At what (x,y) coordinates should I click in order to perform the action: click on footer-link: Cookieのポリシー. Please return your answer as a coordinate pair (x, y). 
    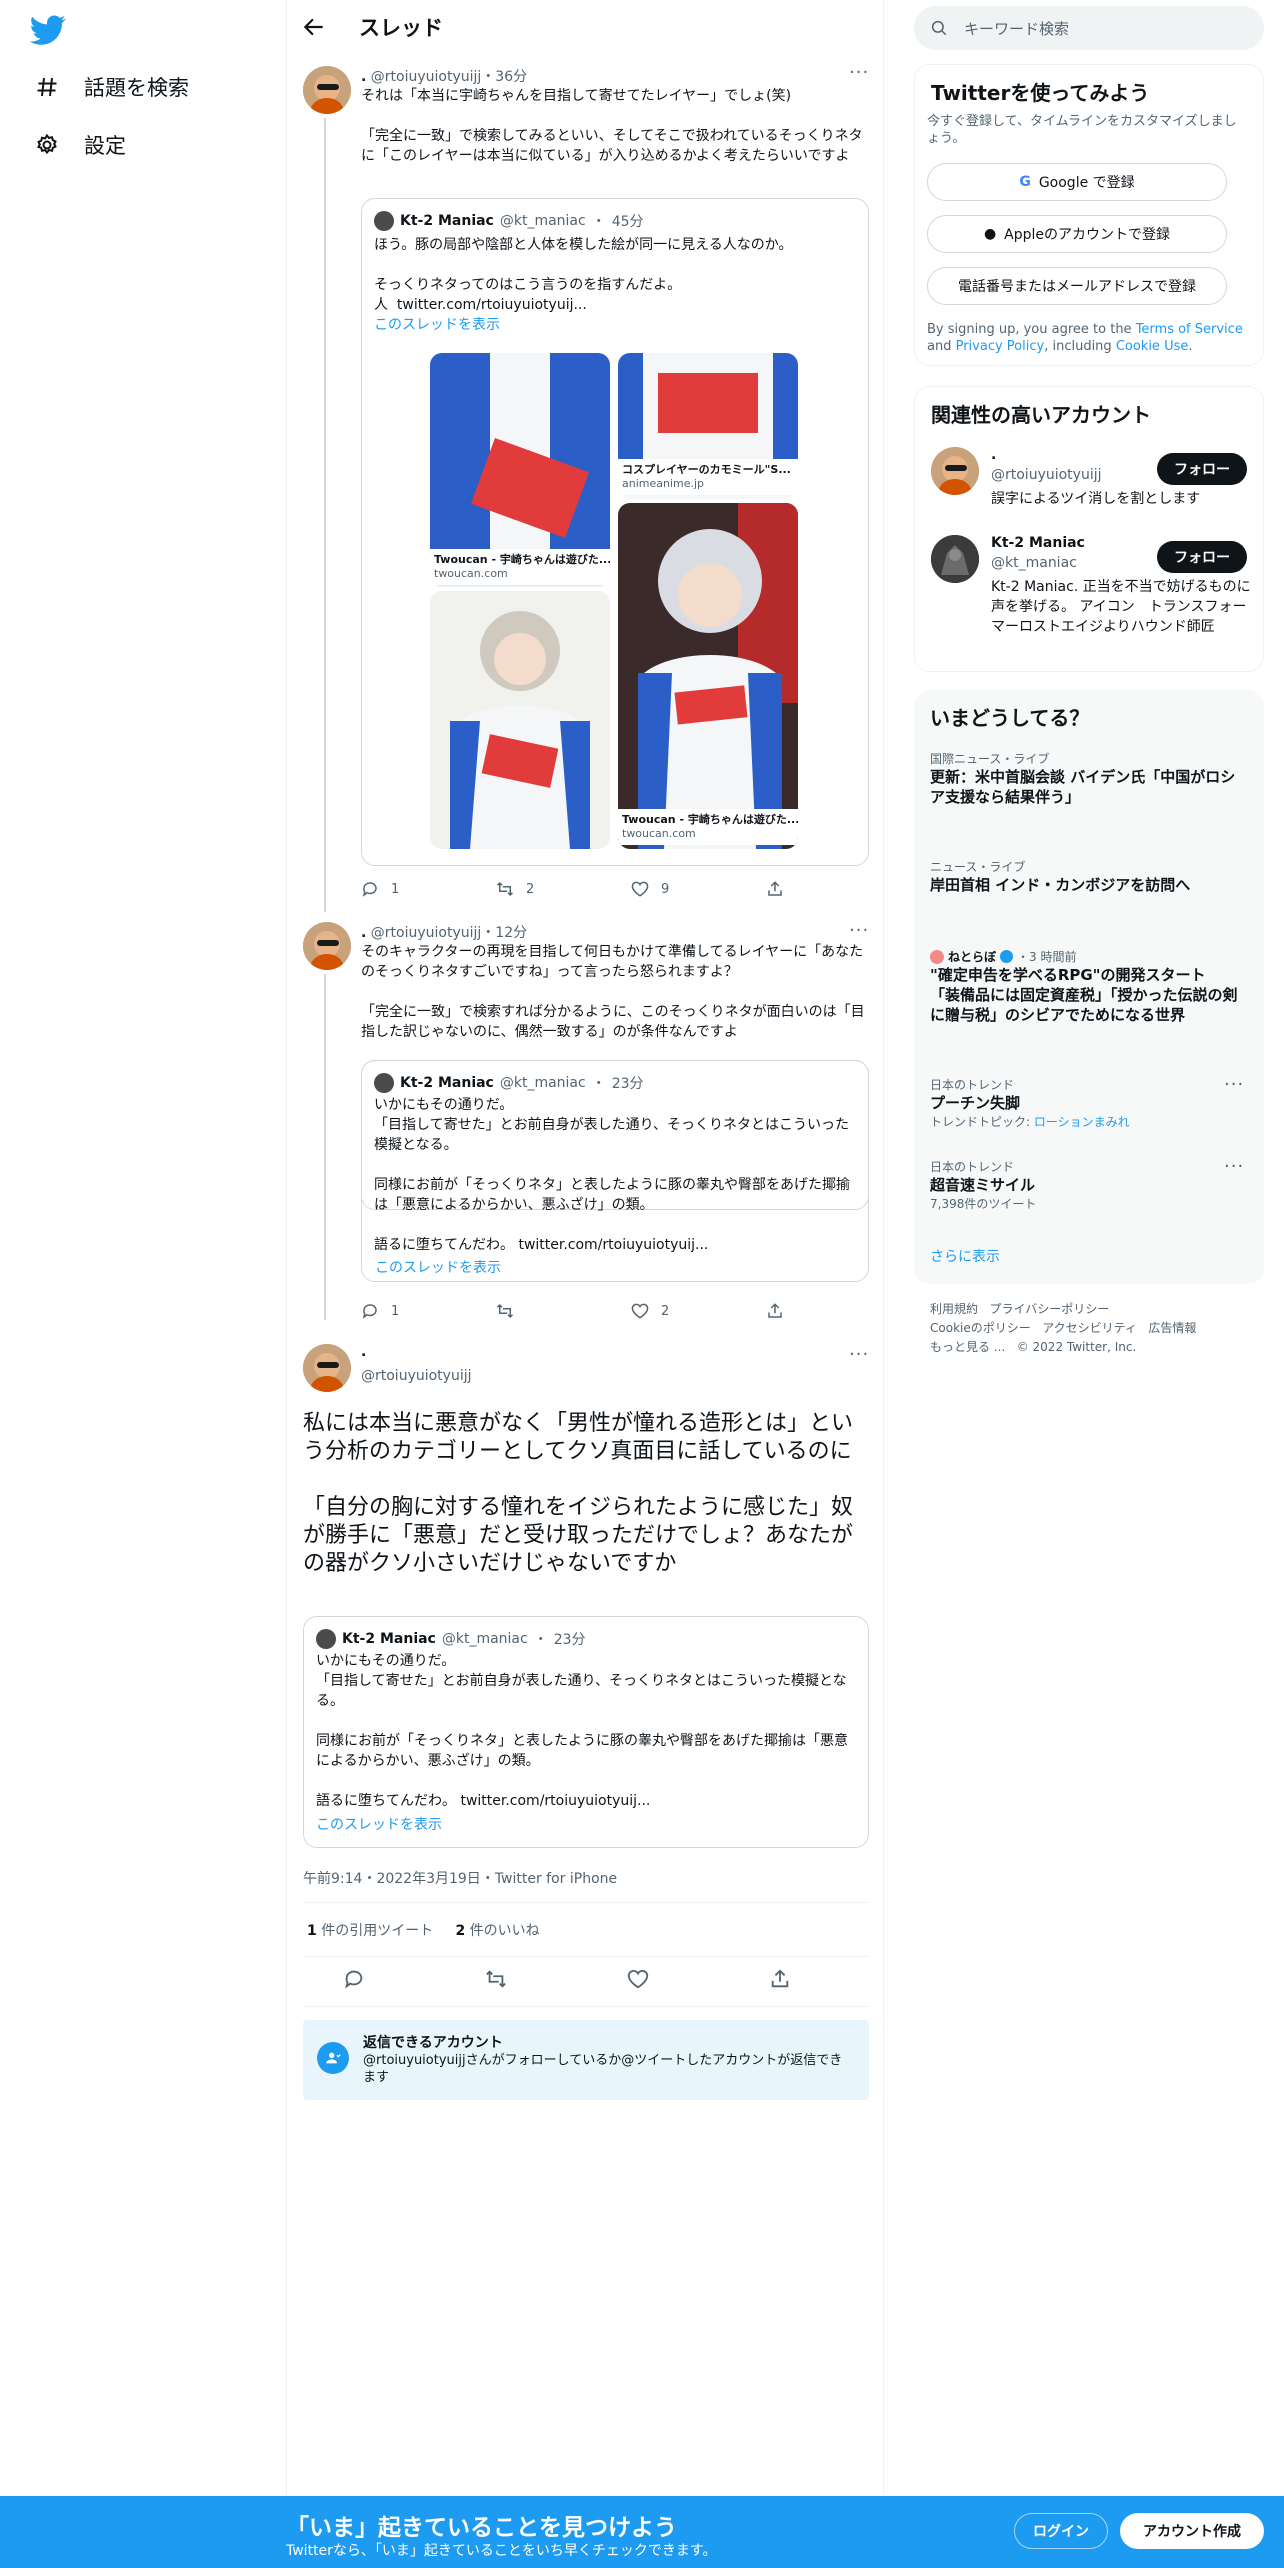
    Looking at the image, I should click on (980, 1328).